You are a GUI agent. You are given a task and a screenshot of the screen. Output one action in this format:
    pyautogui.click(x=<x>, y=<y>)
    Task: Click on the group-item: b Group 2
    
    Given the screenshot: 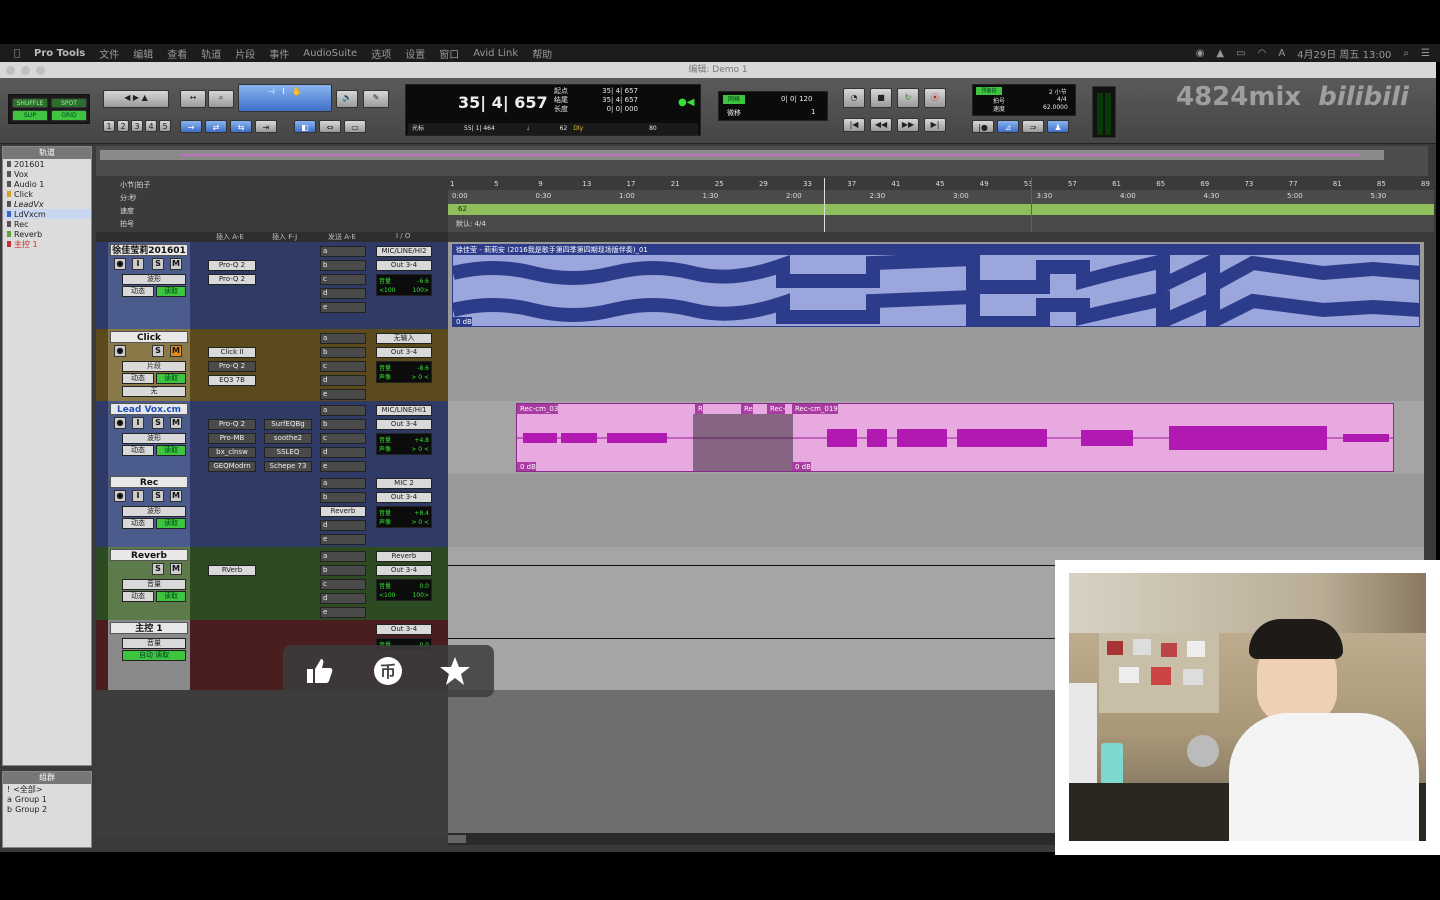 What is the action you would take?
    pyautogui.click(x=47, y=809)
    